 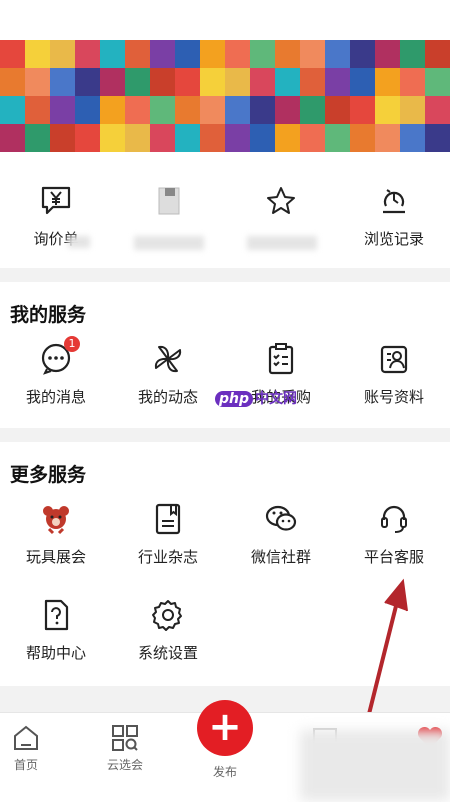 What do you see at coordinates (25, 765) in the screenshot?
I see `tab-label: 首页` at bounding box center [25, 765].